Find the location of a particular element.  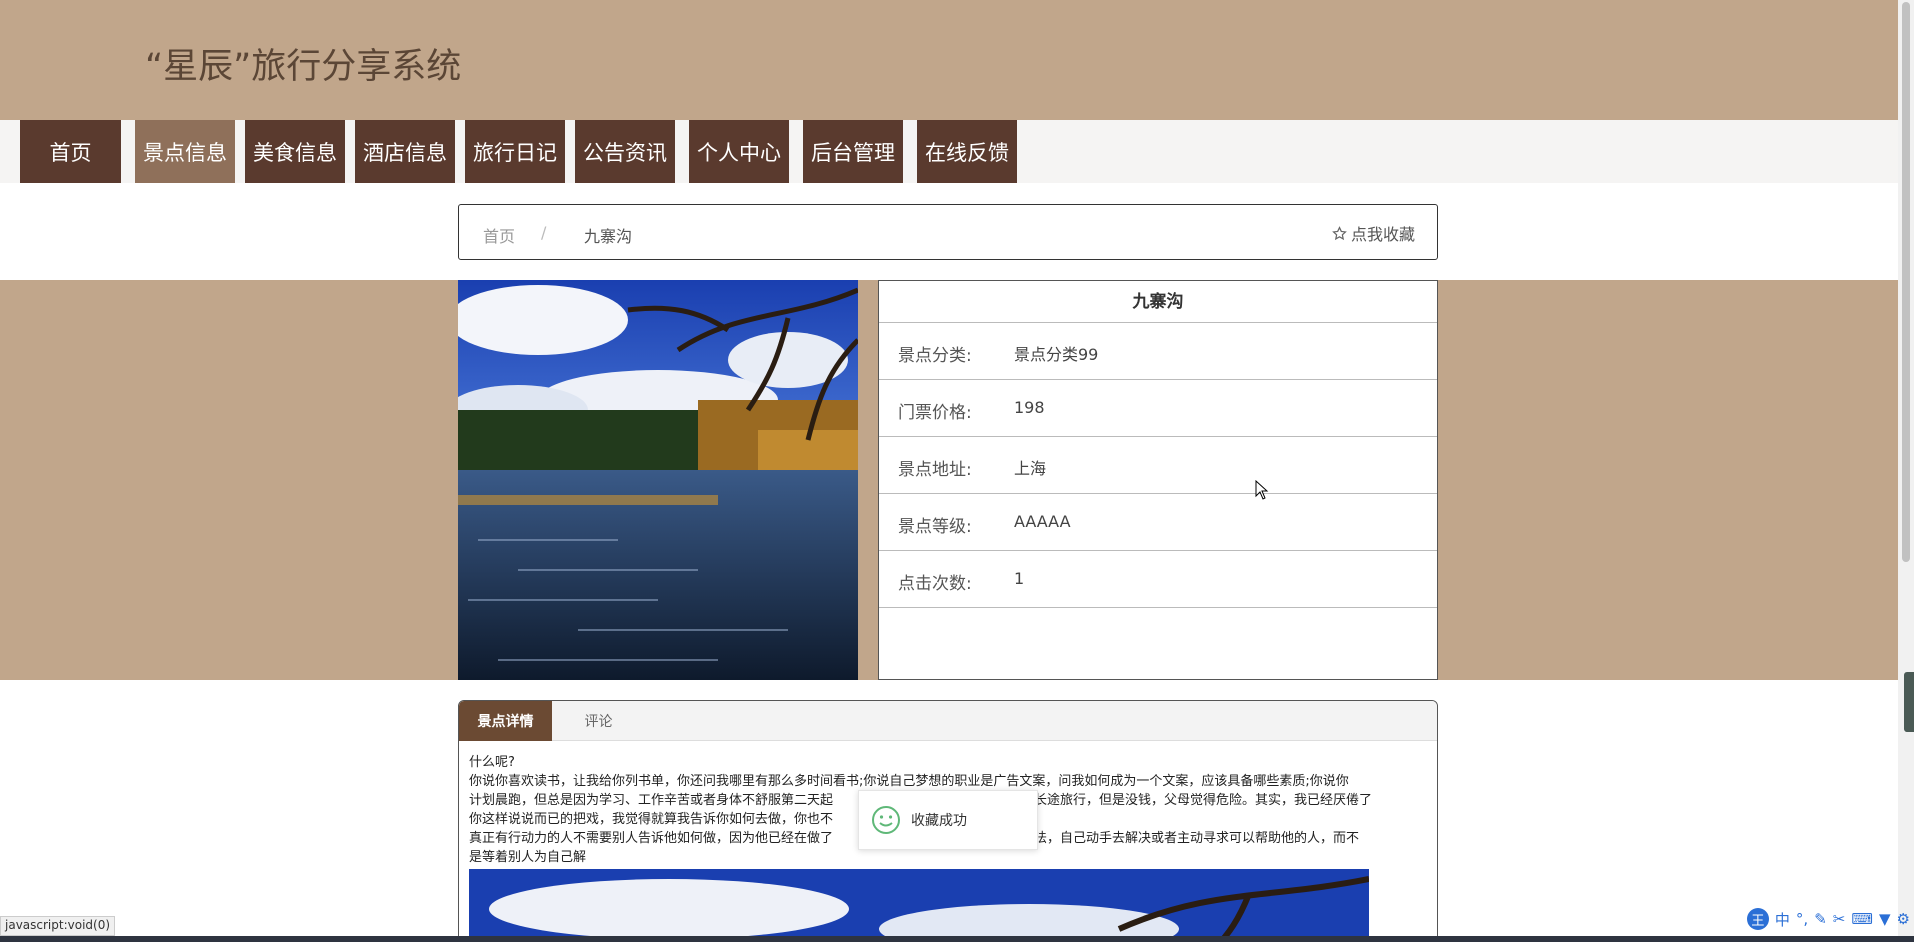

spot-title: 九寨沟 is located at coordinates (1158, 302).